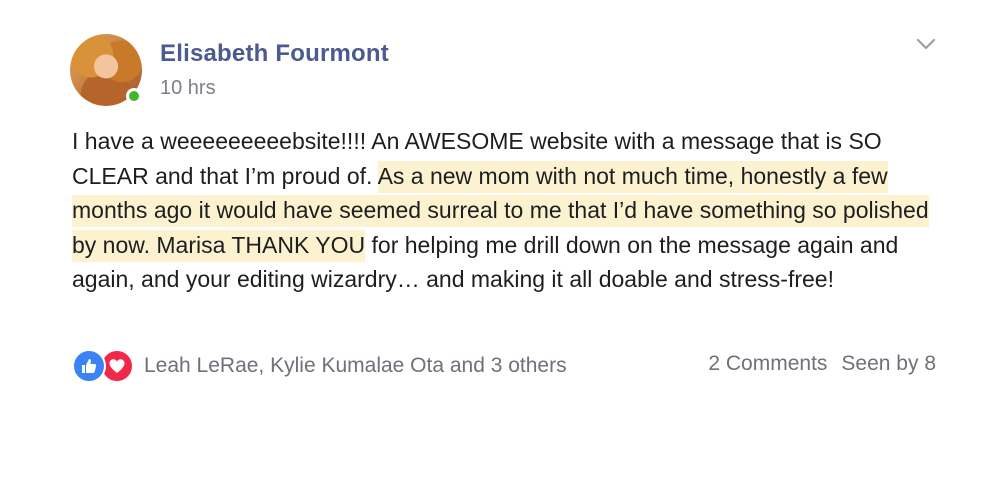 This screenshot has height=500, width=1000. What do you see at coordinates (274, 54) in the screenshot?
I see `author-name: Elisabeth Fourmont` at bounding box center [274, 54].